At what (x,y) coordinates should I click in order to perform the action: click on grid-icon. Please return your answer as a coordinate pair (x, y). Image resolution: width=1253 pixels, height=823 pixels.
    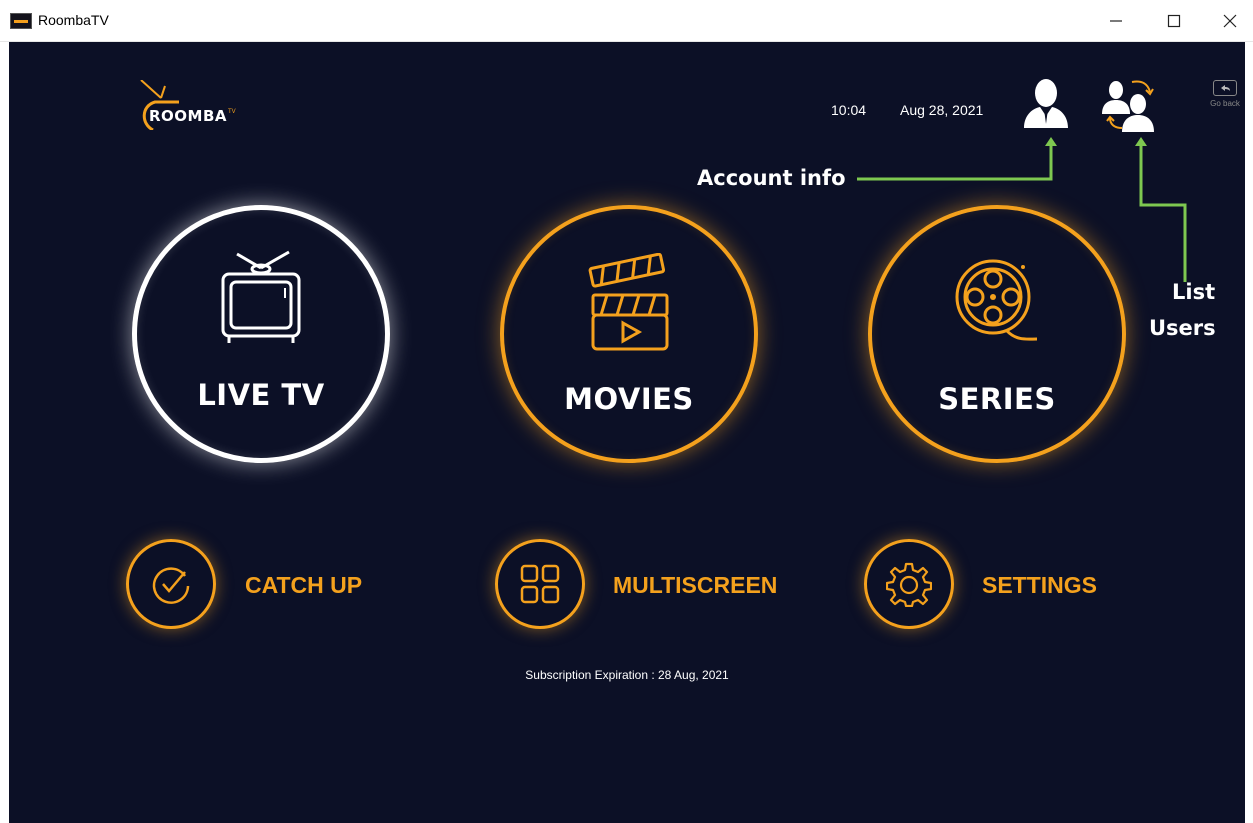
    Looking at the image, I should click on (540, 584).